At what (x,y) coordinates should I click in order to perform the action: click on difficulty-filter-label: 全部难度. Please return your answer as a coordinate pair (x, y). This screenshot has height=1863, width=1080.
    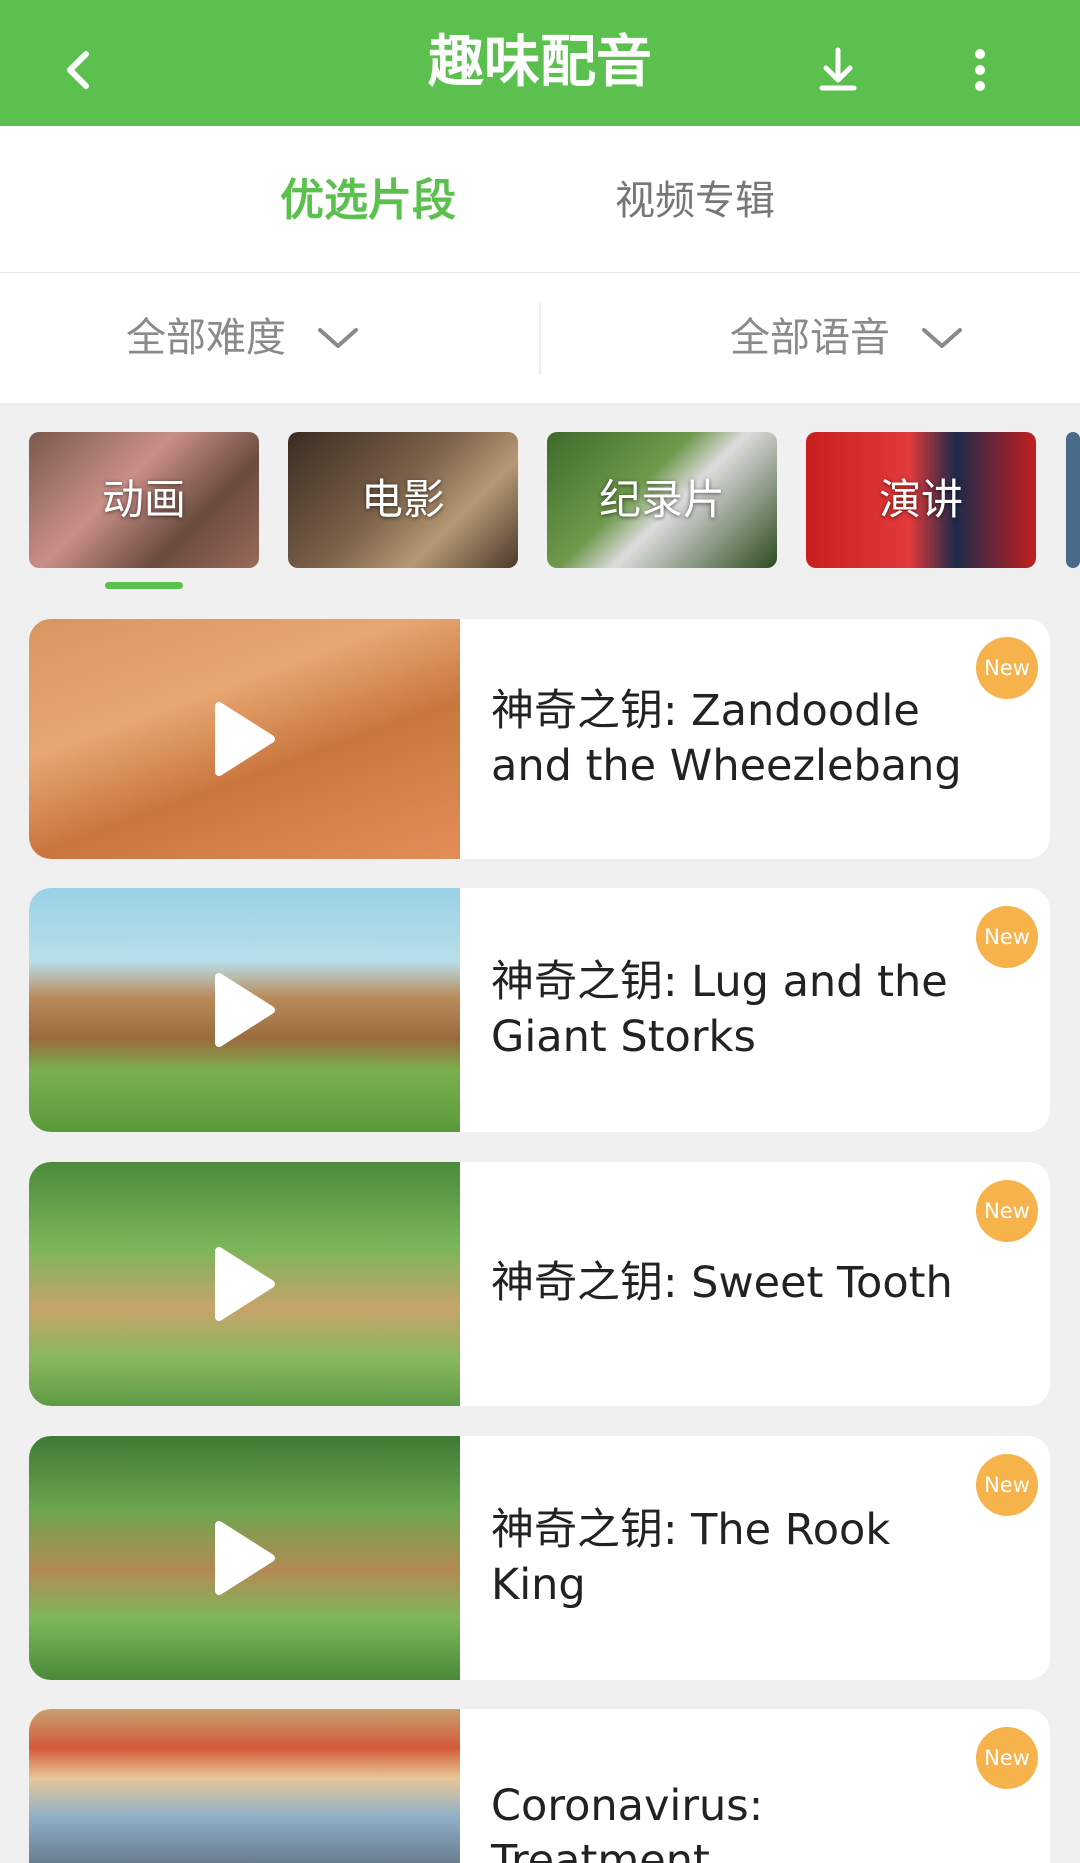
    Looking at the image, I should click on (206, 338).